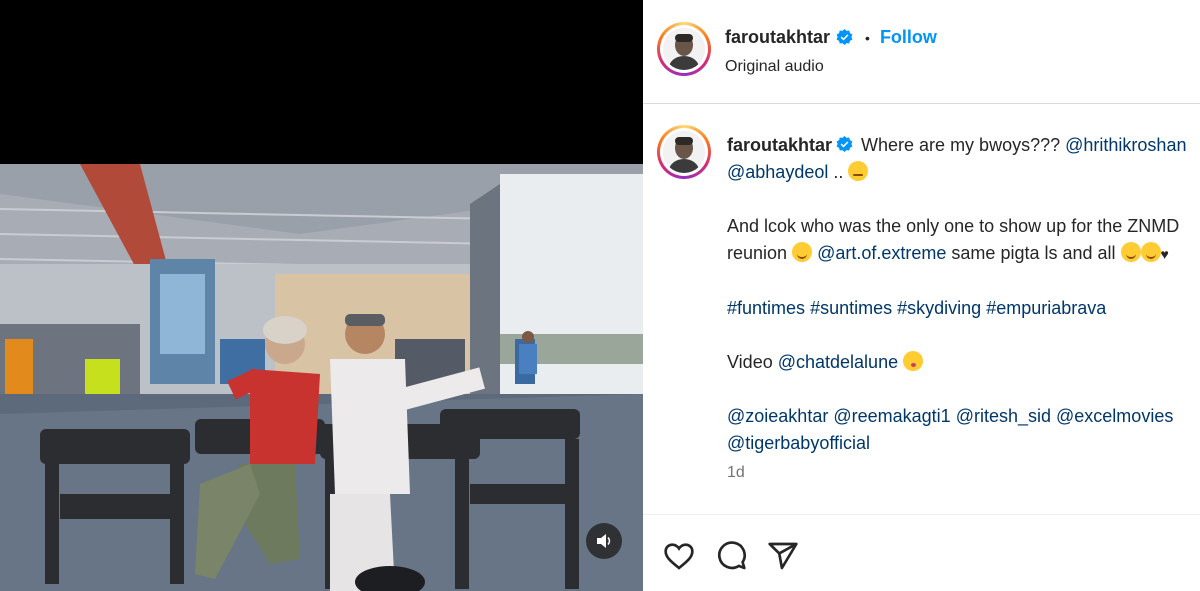  Describe the element at coordinates (774, 67) in the screenshot. I see `audio-label: Original audio` at that location.